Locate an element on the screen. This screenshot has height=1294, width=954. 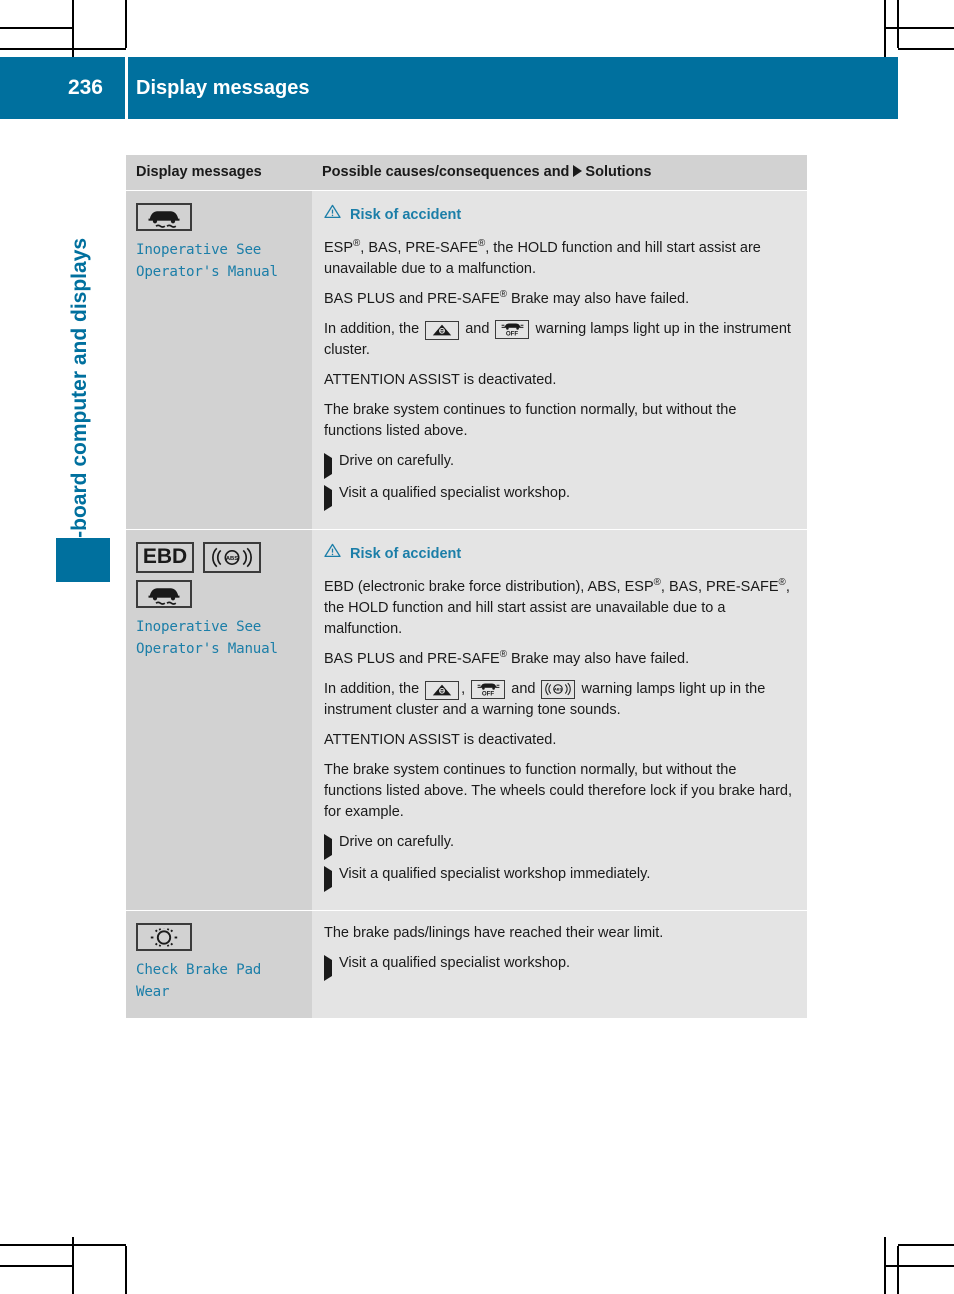
indicator-icon-group-second is located at coordinates (219, 594).